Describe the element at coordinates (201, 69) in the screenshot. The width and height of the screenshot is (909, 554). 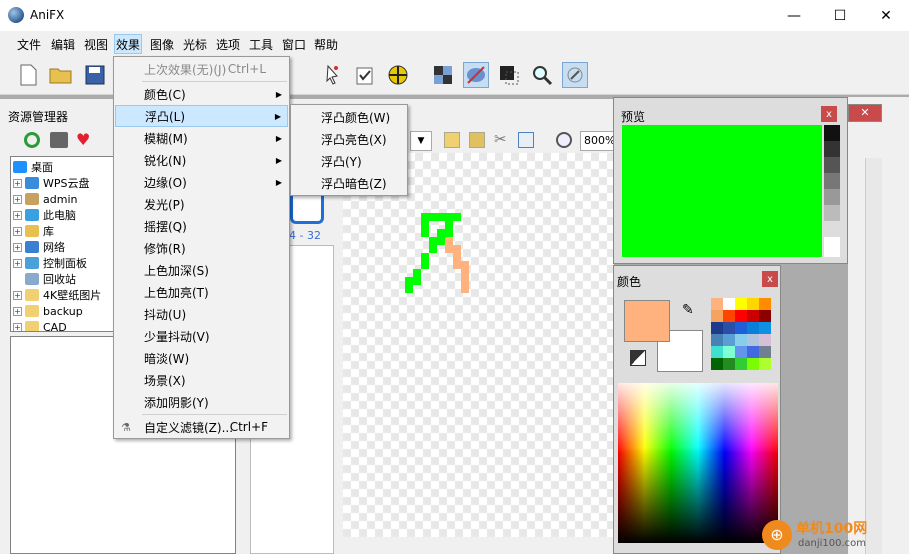
I see `menu-item-last-effect: 上次效果(无)(J) Ctrl+L` at that location.